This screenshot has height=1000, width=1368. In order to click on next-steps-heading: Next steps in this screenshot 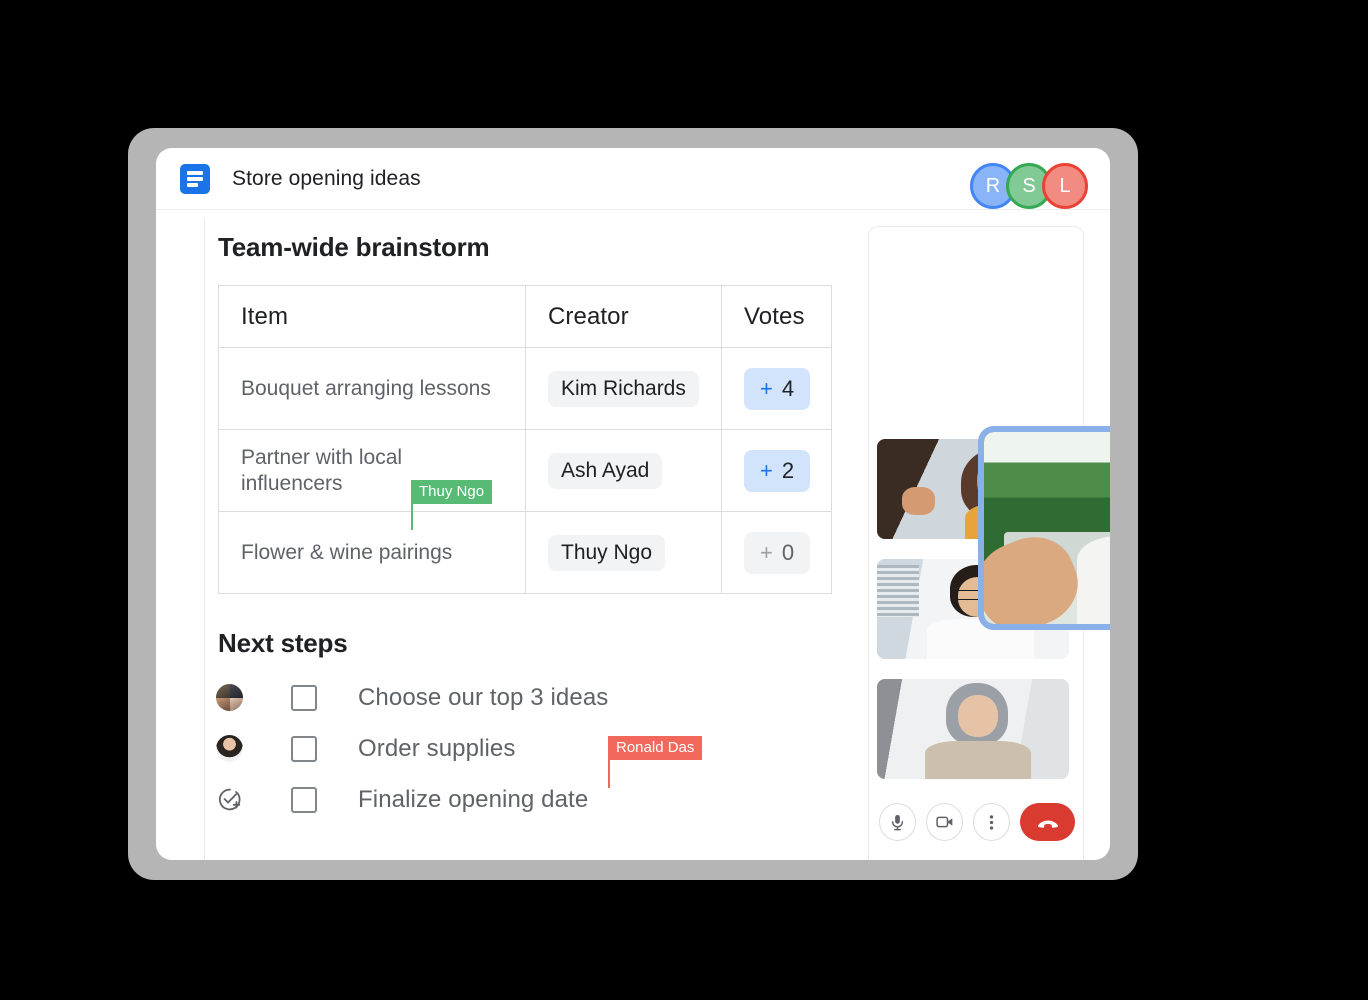, I will do `click(283, 643)`.